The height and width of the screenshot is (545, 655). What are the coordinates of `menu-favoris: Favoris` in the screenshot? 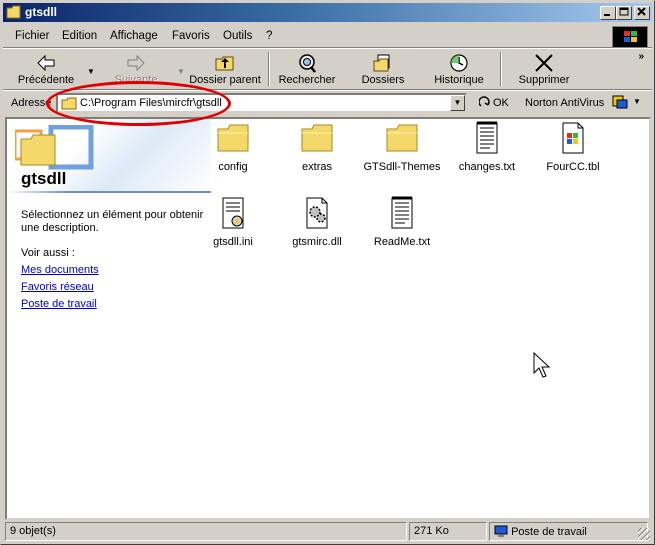 It's located at (191, 36).